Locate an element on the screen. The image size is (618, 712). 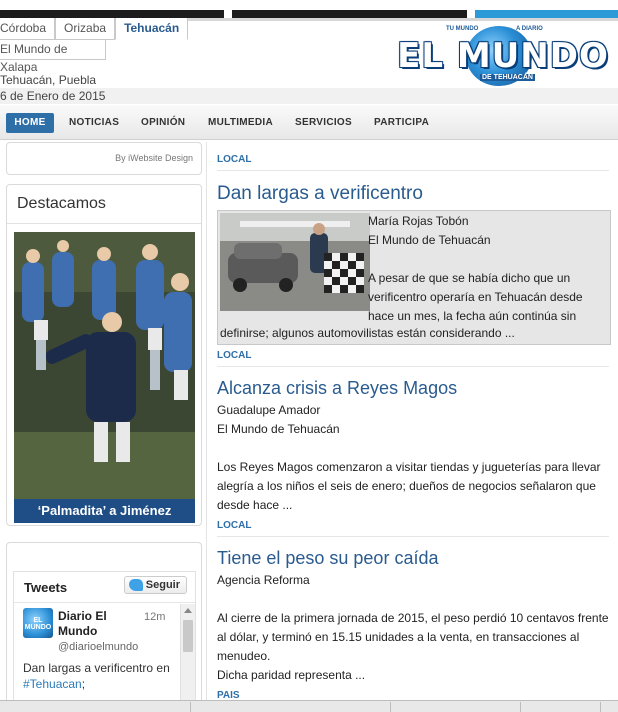
tweet-time: 12m is located at coordinates (154, 617).